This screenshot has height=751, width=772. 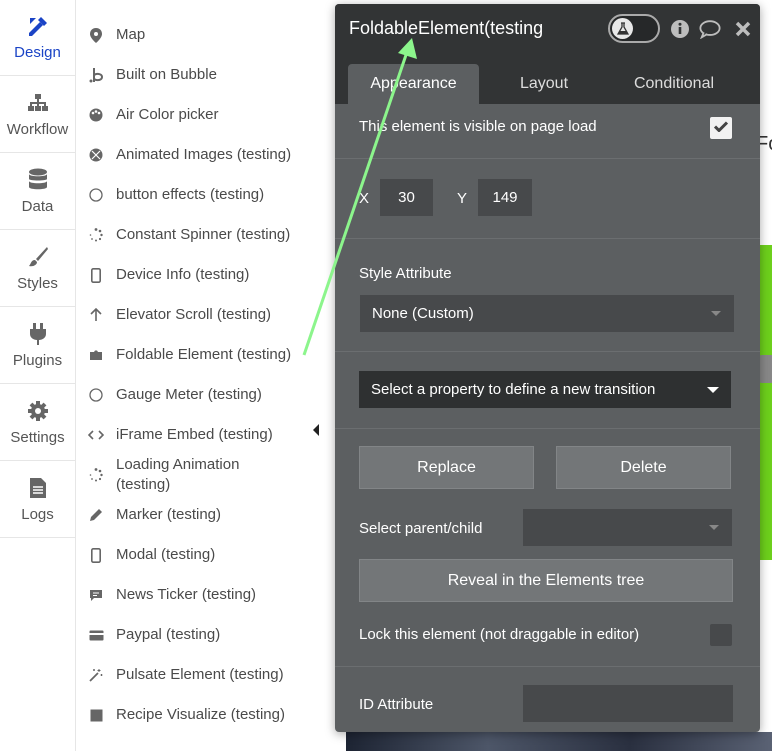 I want to click on circle-icon, so click(x=96, y=395).